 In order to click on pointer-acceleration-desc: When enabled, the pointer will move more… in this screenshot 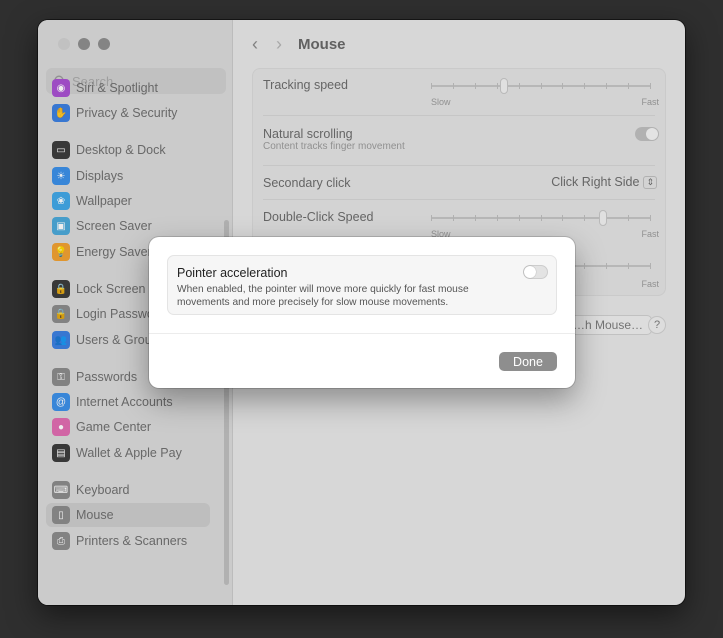, I will do `click(323, 296)`.